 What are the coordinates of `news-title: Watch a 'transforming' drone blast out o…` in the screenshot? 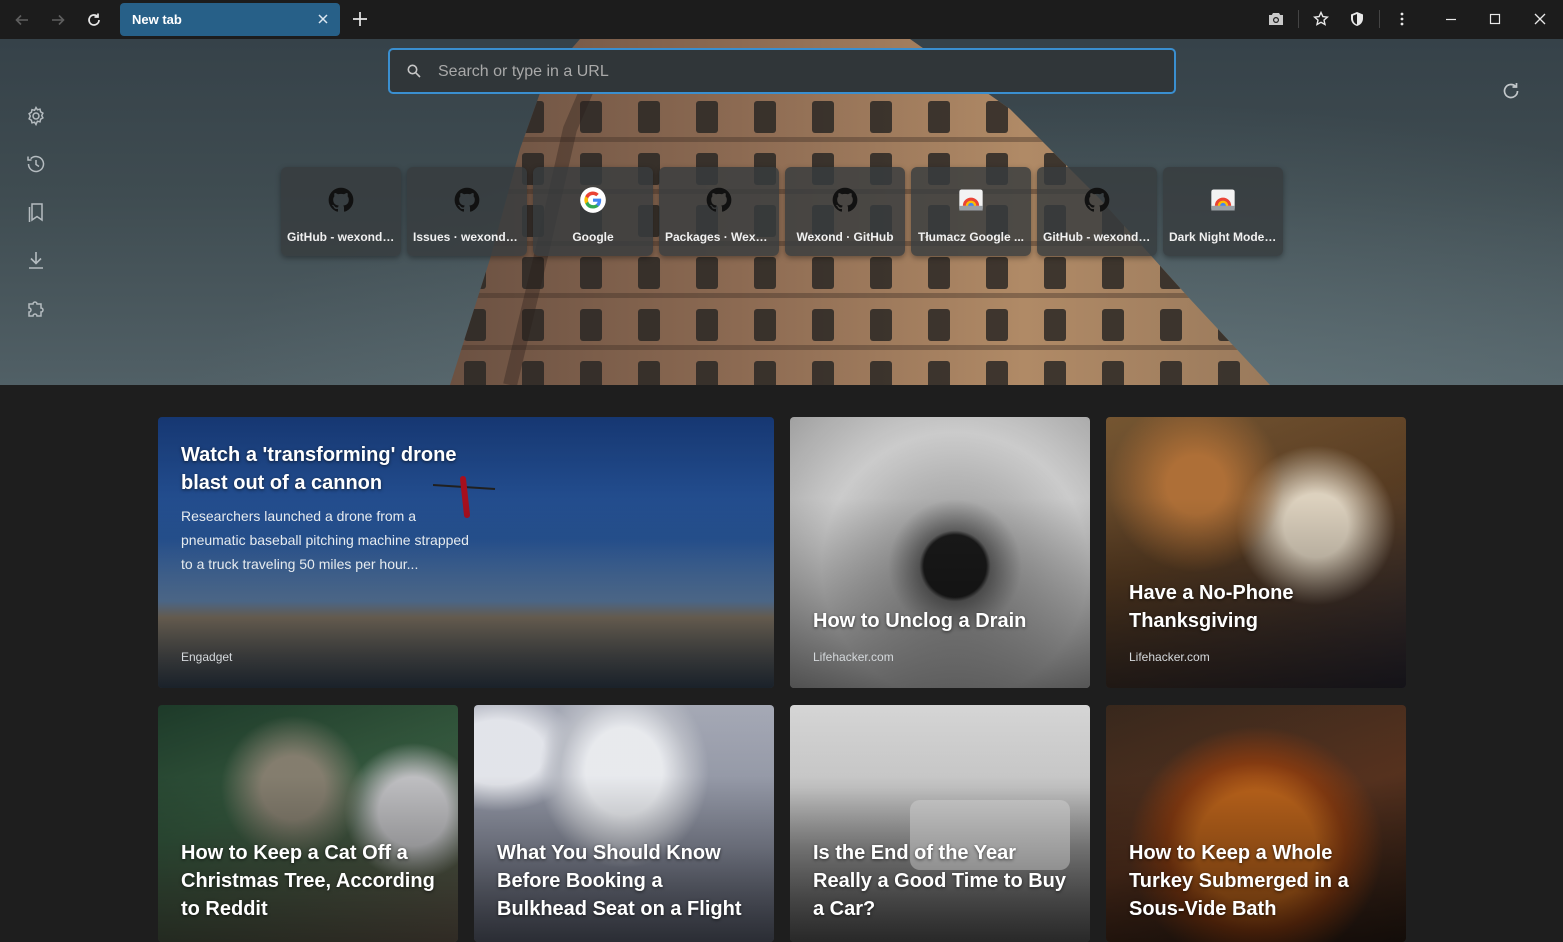 It's located at (319, 469).